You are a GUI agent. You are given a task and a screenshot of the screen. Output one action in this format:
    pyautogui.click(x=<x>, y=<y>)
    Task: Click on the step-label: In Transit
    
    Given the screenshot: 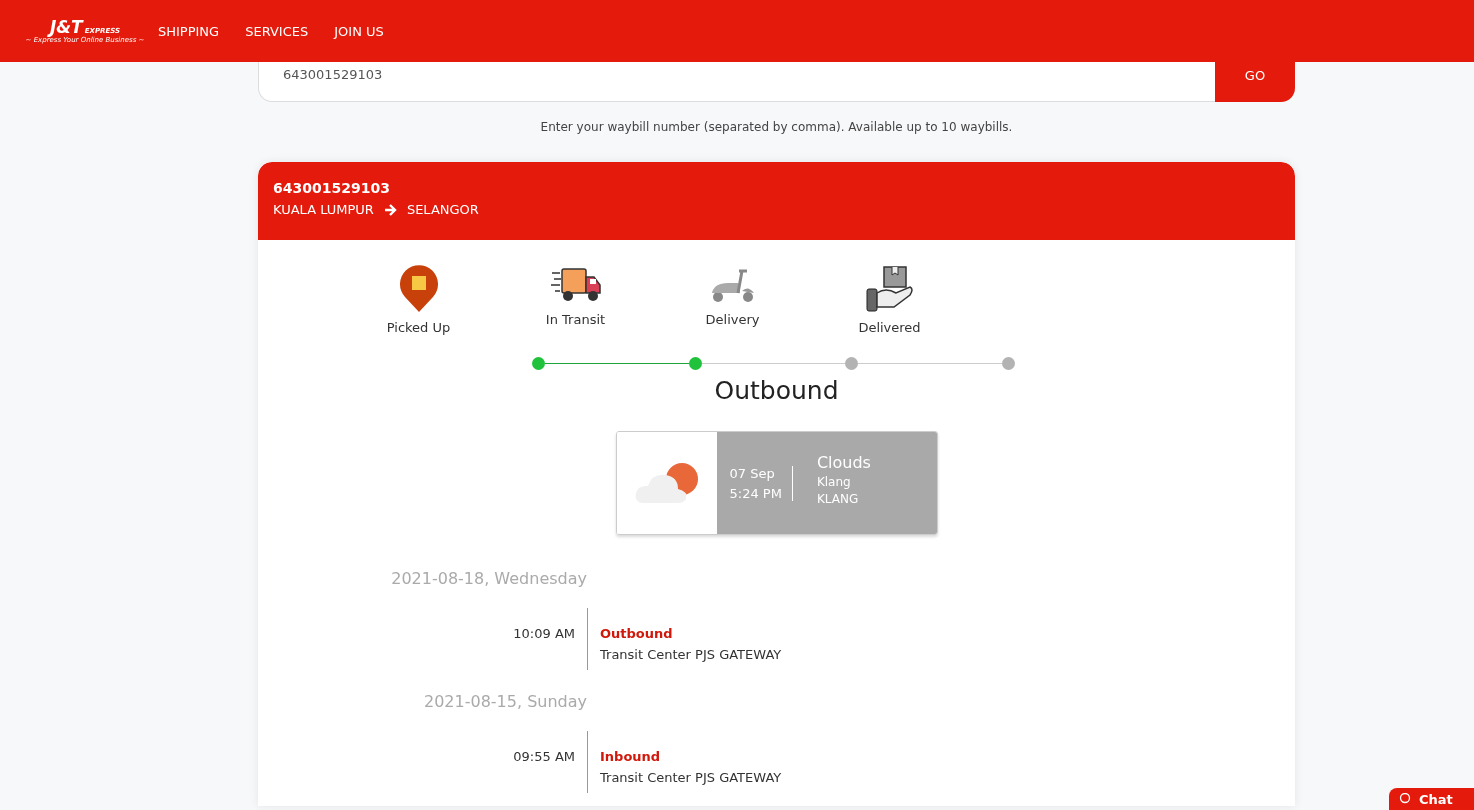 What is the action you would take?
    pyautogui.click(x=575, y=319)
    